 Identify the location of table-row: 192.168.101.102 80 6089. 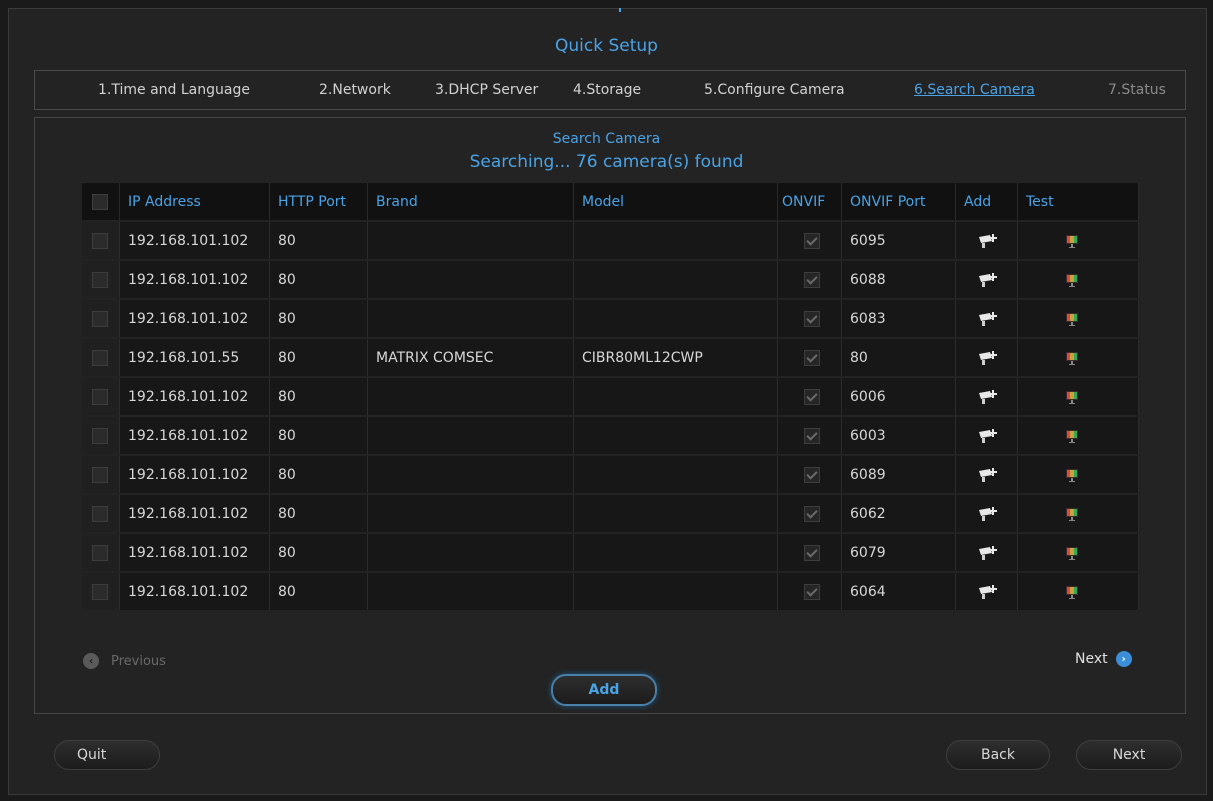
(610, 474).